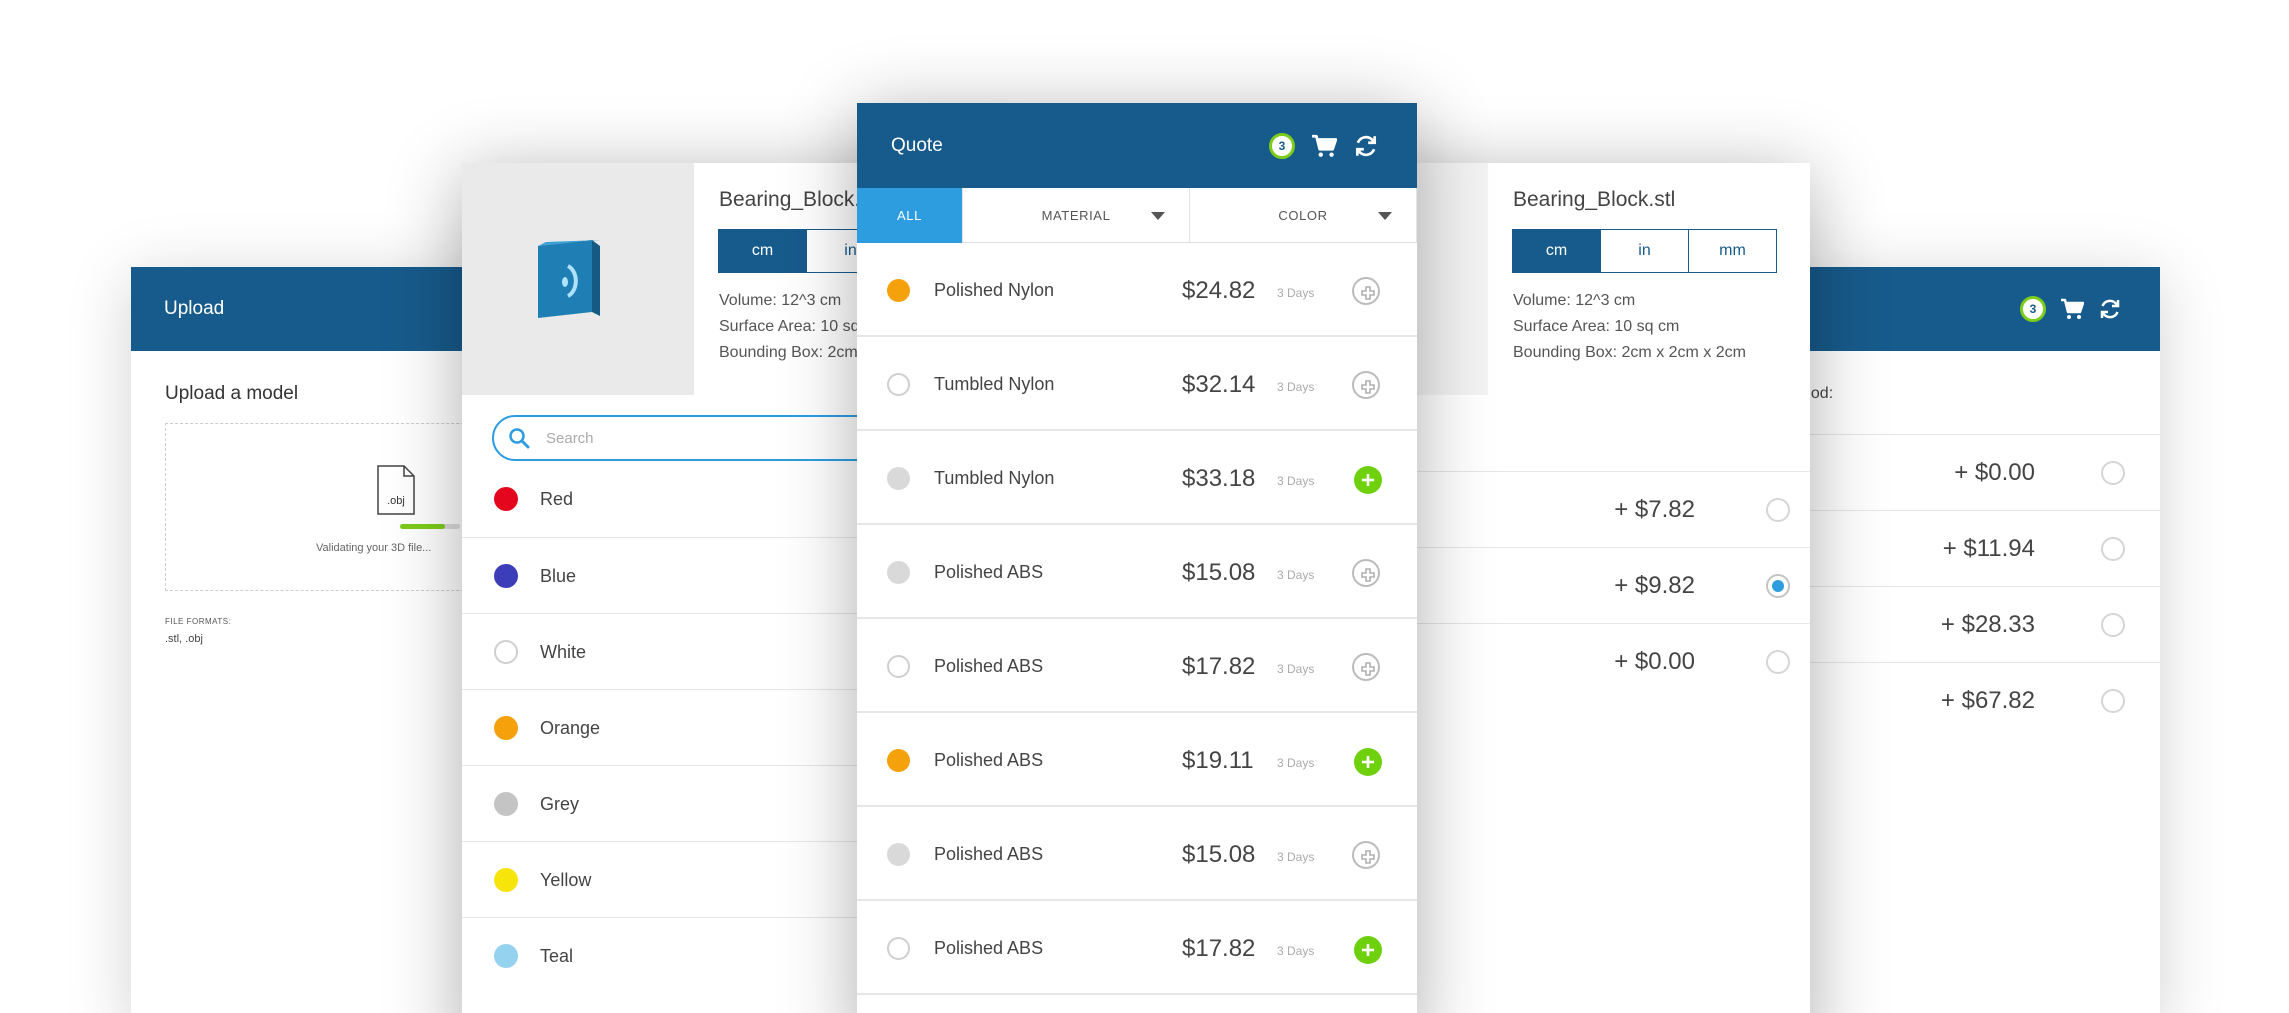 This screenshot has height=1013, width=2289. What do you see at coordinates (1137, 290) in the screenshot?
I see `quote-item: Polished Nylon $24.82 3 Days` at bounding box center [1137, 290].